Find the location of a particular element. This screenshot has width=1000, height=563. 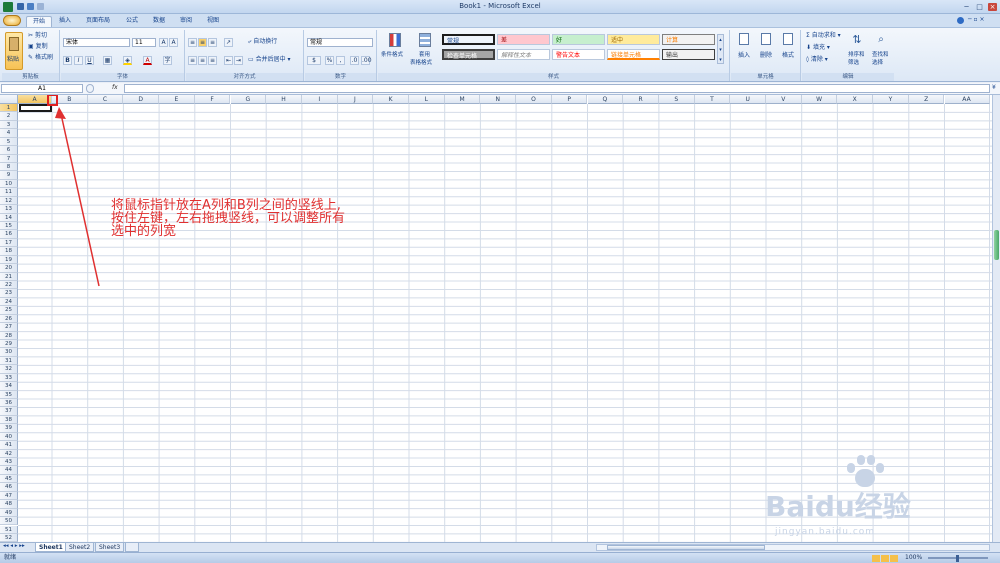

tab-home: 开始 is located at coordinates (39, 21).